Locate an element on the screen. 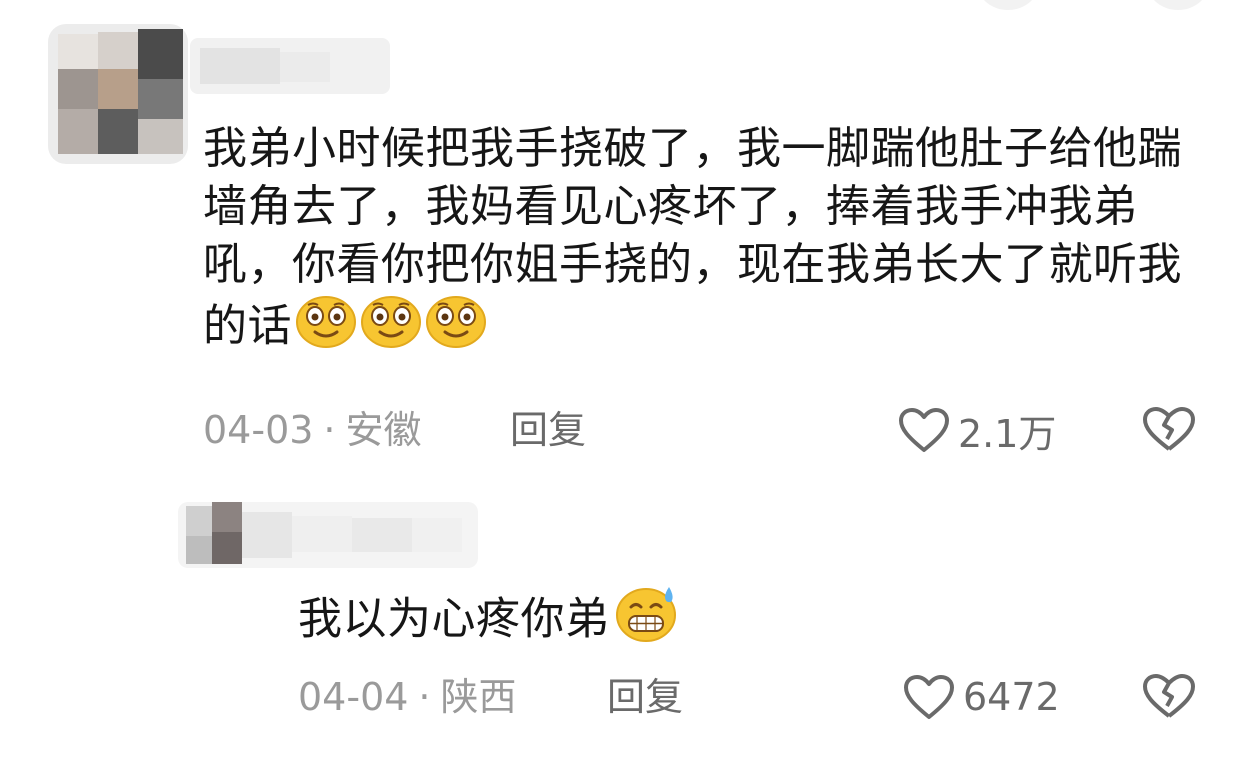  comment-location: 安徽 is located at coordinates (383, 430).